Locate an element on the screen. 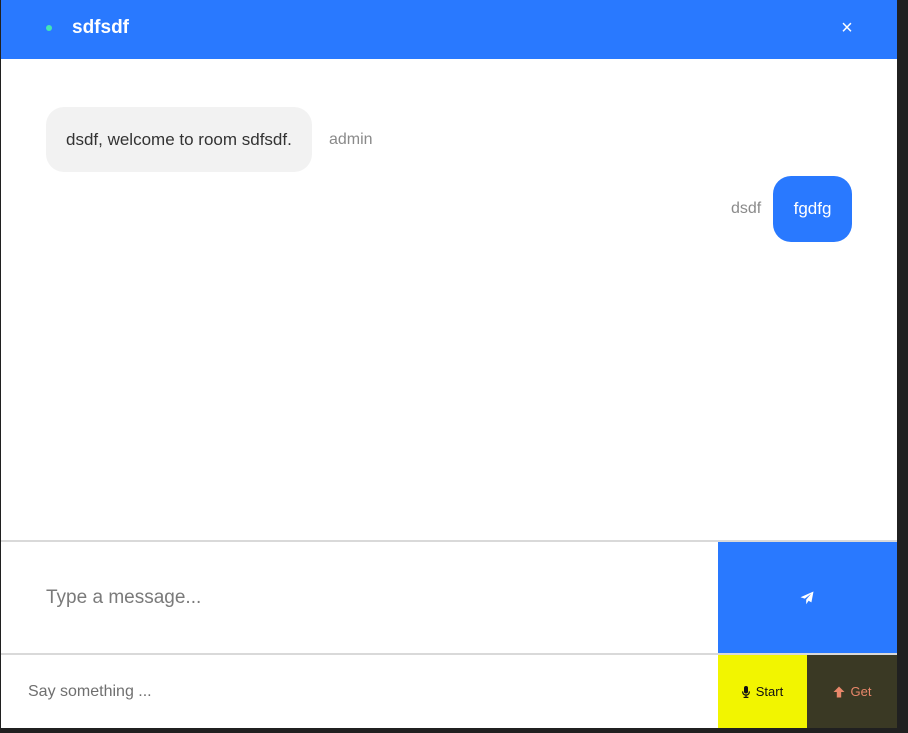 The width and height of the screenshot is (908, 733). start-recording-button: Start is located at coordinates (762, 691).